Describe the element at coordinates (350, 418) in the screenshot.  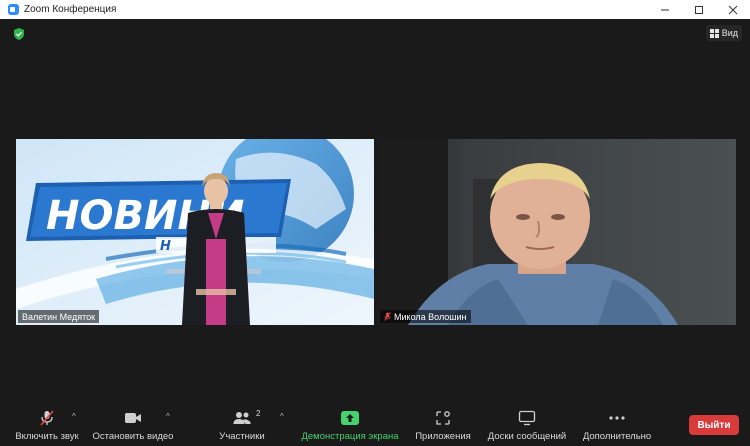
I see `share-screen-icon` at that location.